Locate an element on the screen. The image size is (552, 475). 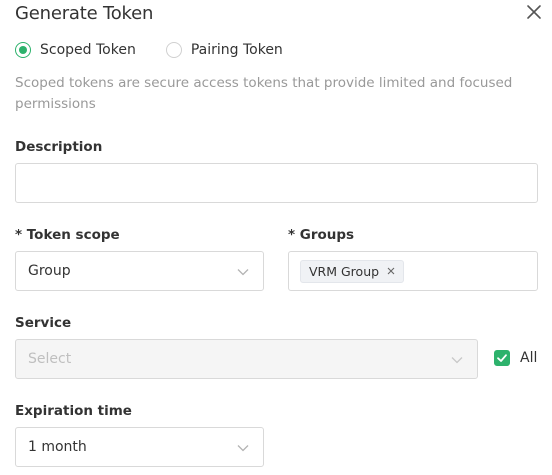
service-all-checkbox: All is located at coordinates (515, 358).